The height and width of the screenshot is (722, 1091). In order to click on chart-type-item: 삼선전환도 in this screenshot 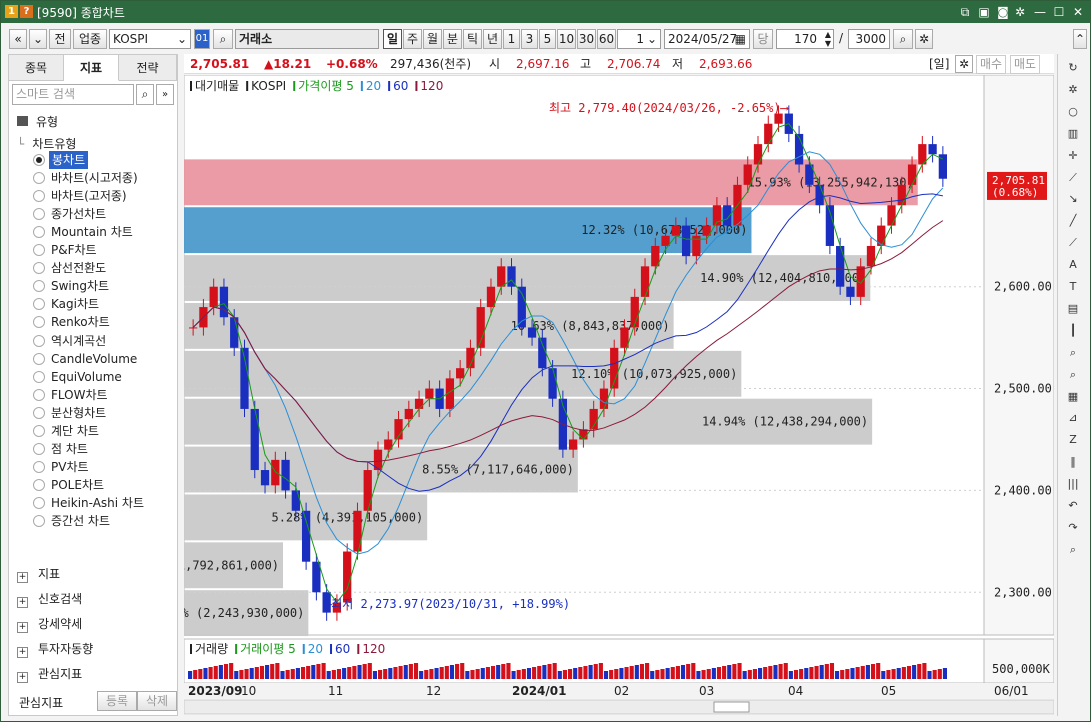, I will do `click(78, 268)`.